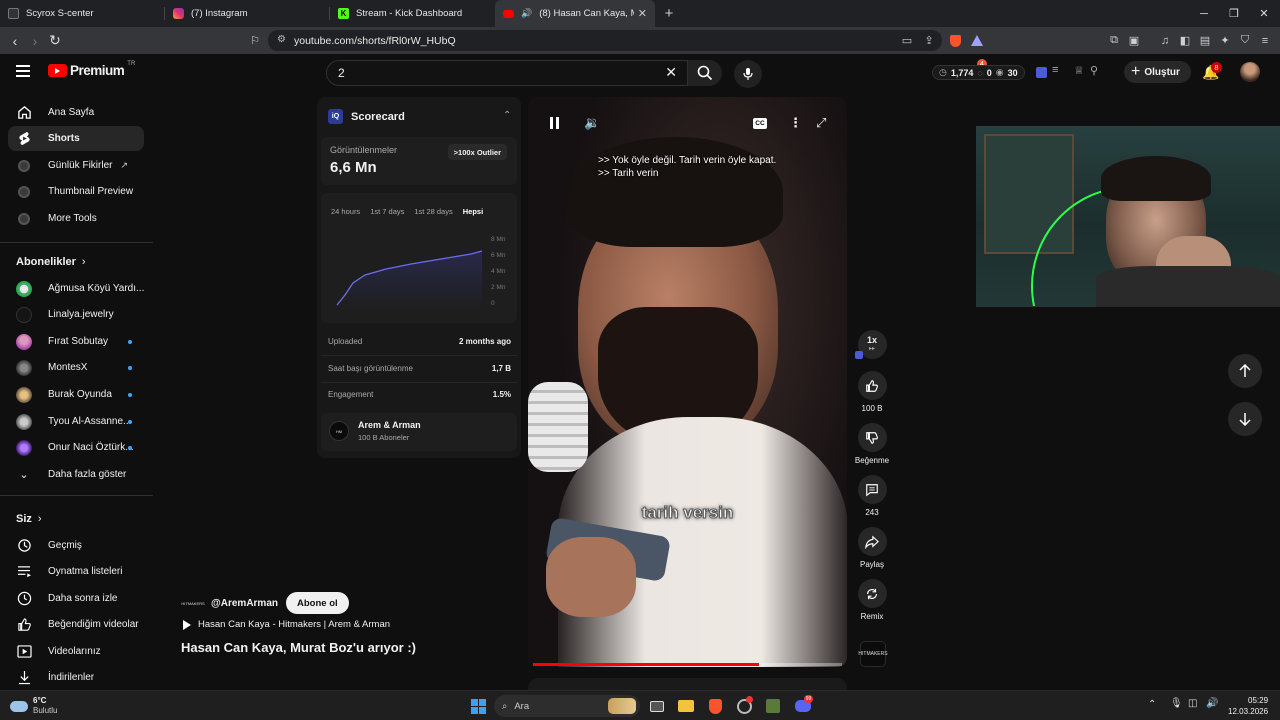 This screenshot has width=1280, height=720. What do you see at coordinates (15, 40) in the screenshot?
I see `back-button: ‹` at bounding box center [15, 40].